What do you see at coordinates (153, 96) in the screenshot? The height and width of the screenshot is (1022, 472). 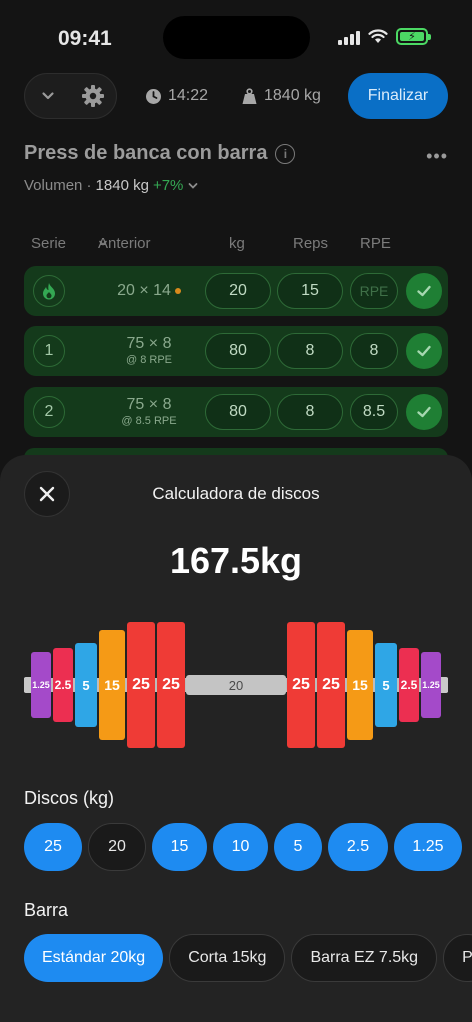 I see `clock-icon` at bounding box center [153, 96].